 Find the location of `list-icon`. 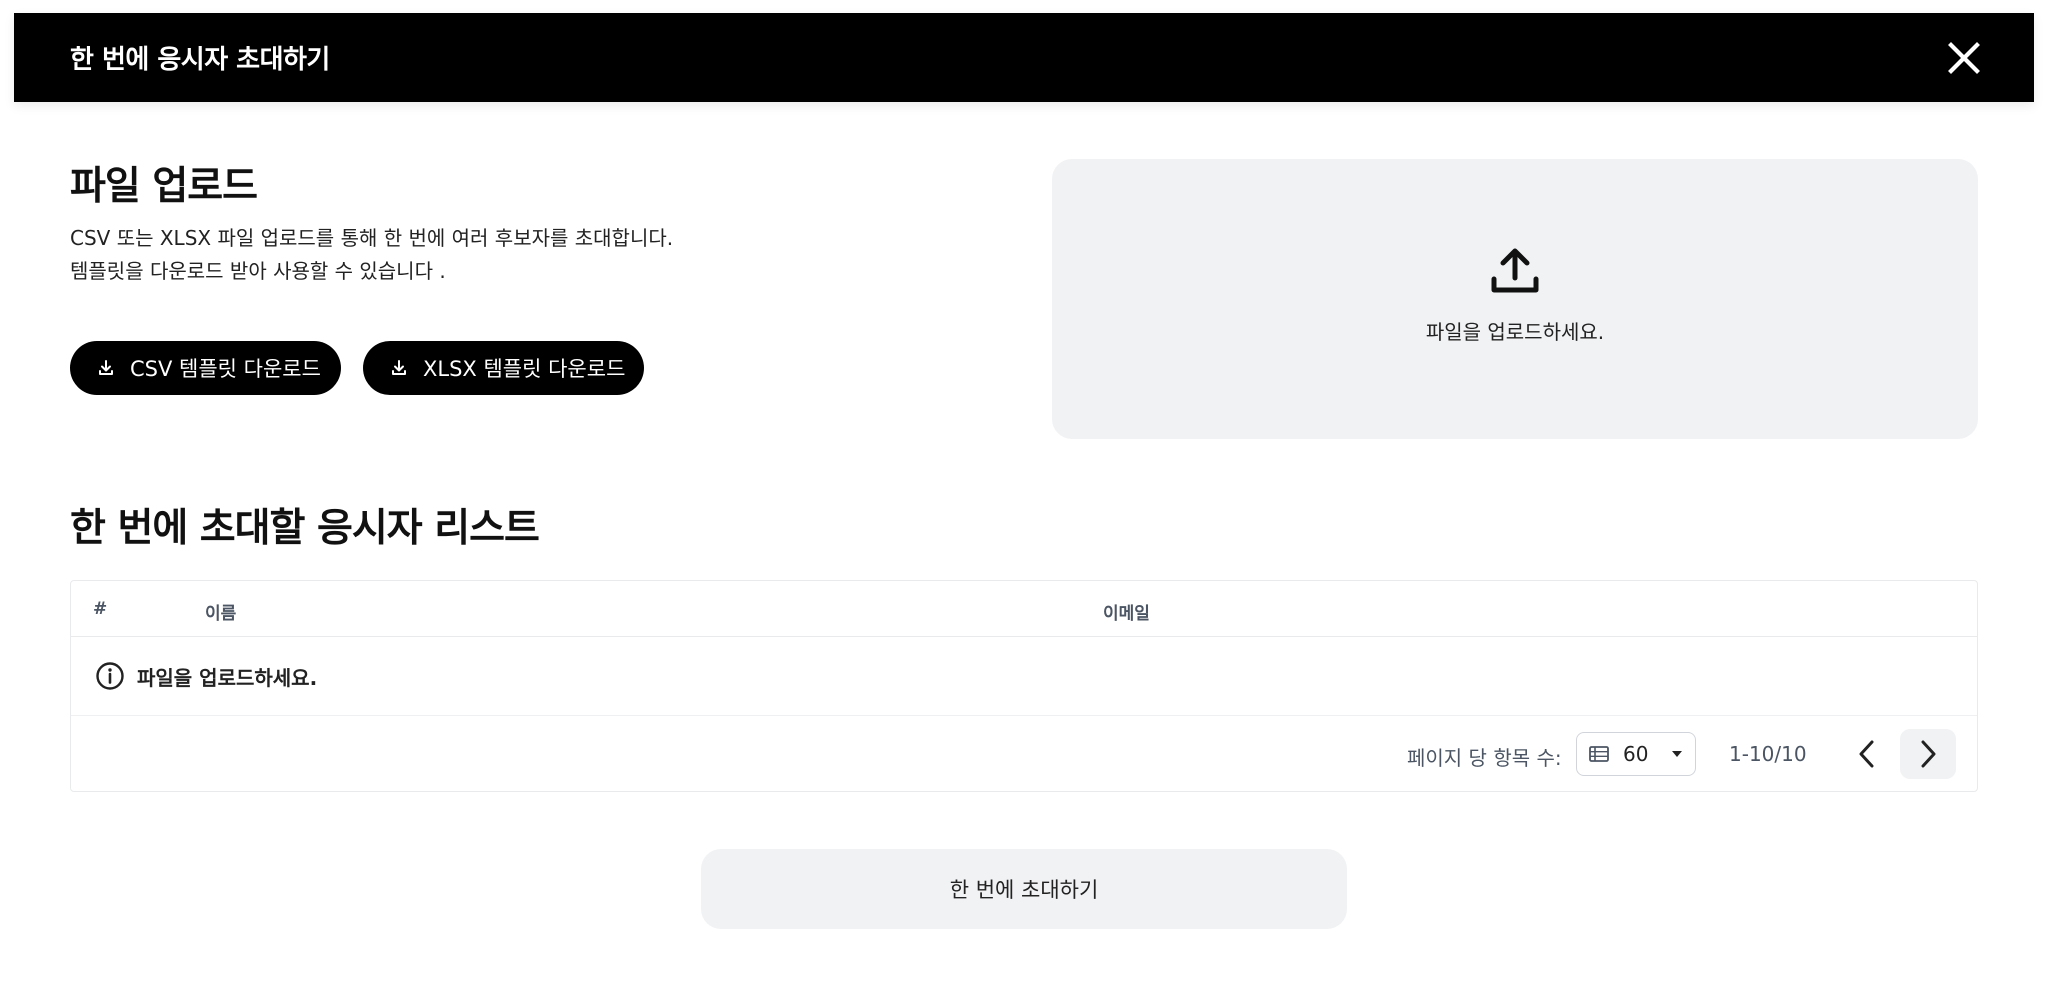

list-icon is located at coordinates (1599, 754).